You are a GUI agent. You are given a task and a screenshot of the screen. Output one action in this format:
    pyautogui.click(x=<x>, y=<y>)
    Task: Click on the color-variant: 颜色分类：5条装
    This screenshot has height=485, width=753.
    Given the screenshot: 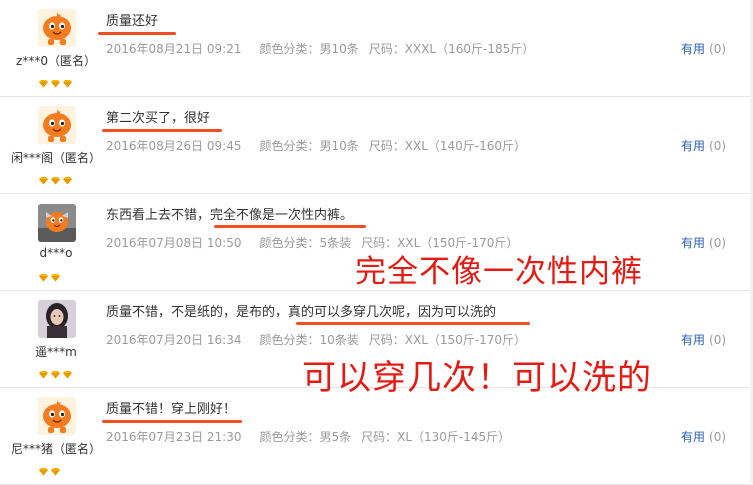 What is the action you would take?
    pyautogui.click(x=305, y=243)
    